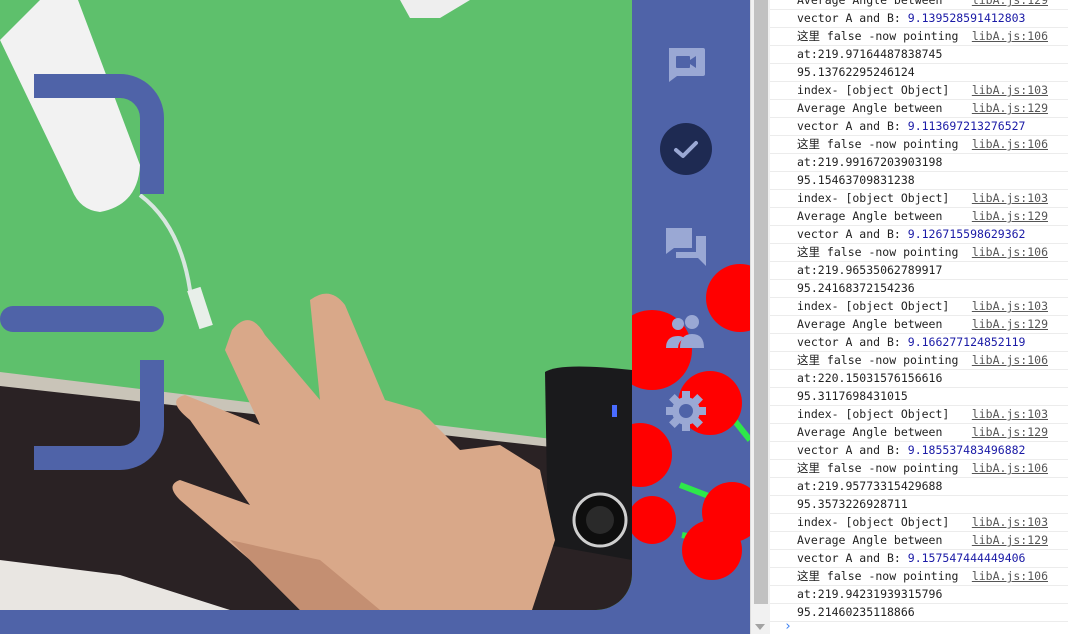 The height and width of the screenshot is (634, 1068). I want to click on console-log-line: at:219.94231939315796, so click(919, 595).